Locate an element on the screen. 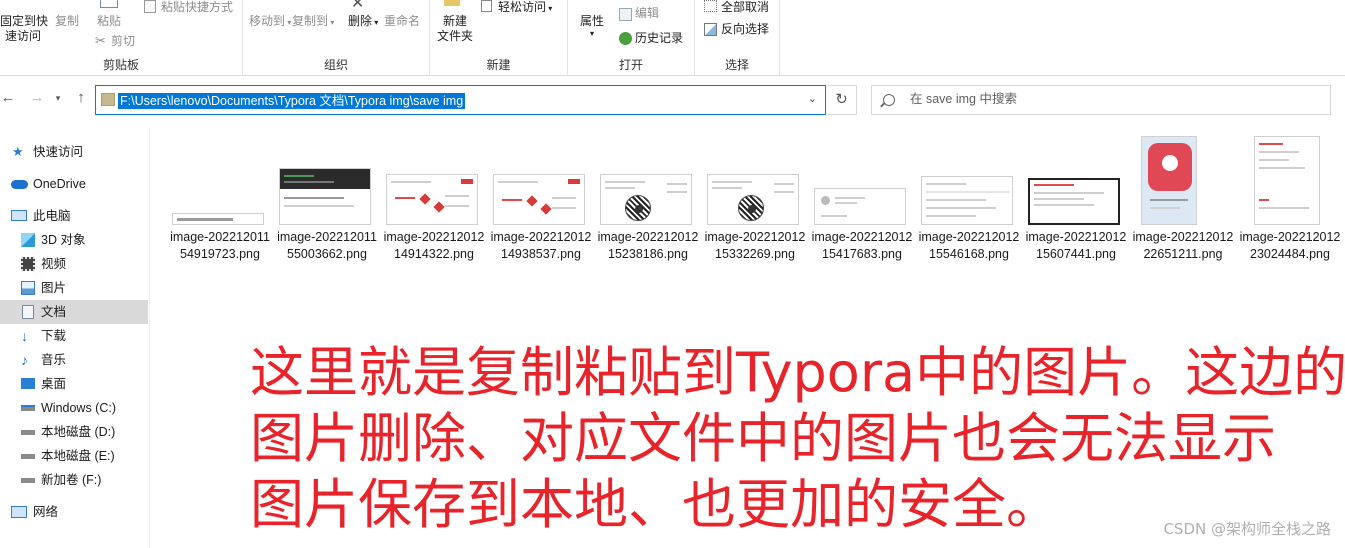 The height and width of the screenshot is (548, 1345). chevron-down-icon: ▾ is located at coordinates (331, 22).